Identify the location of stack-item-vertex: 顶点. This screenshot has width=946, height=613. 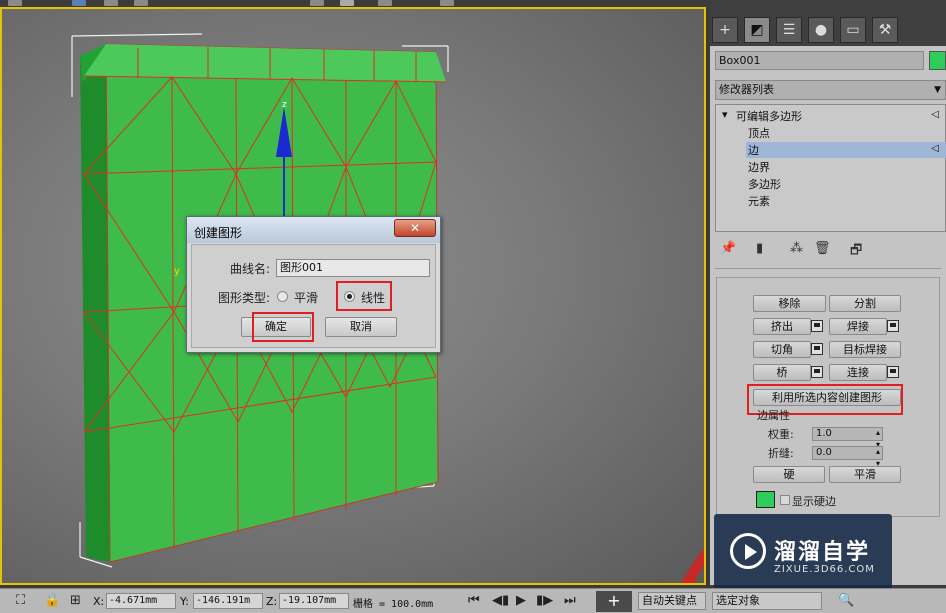
(759, 133).